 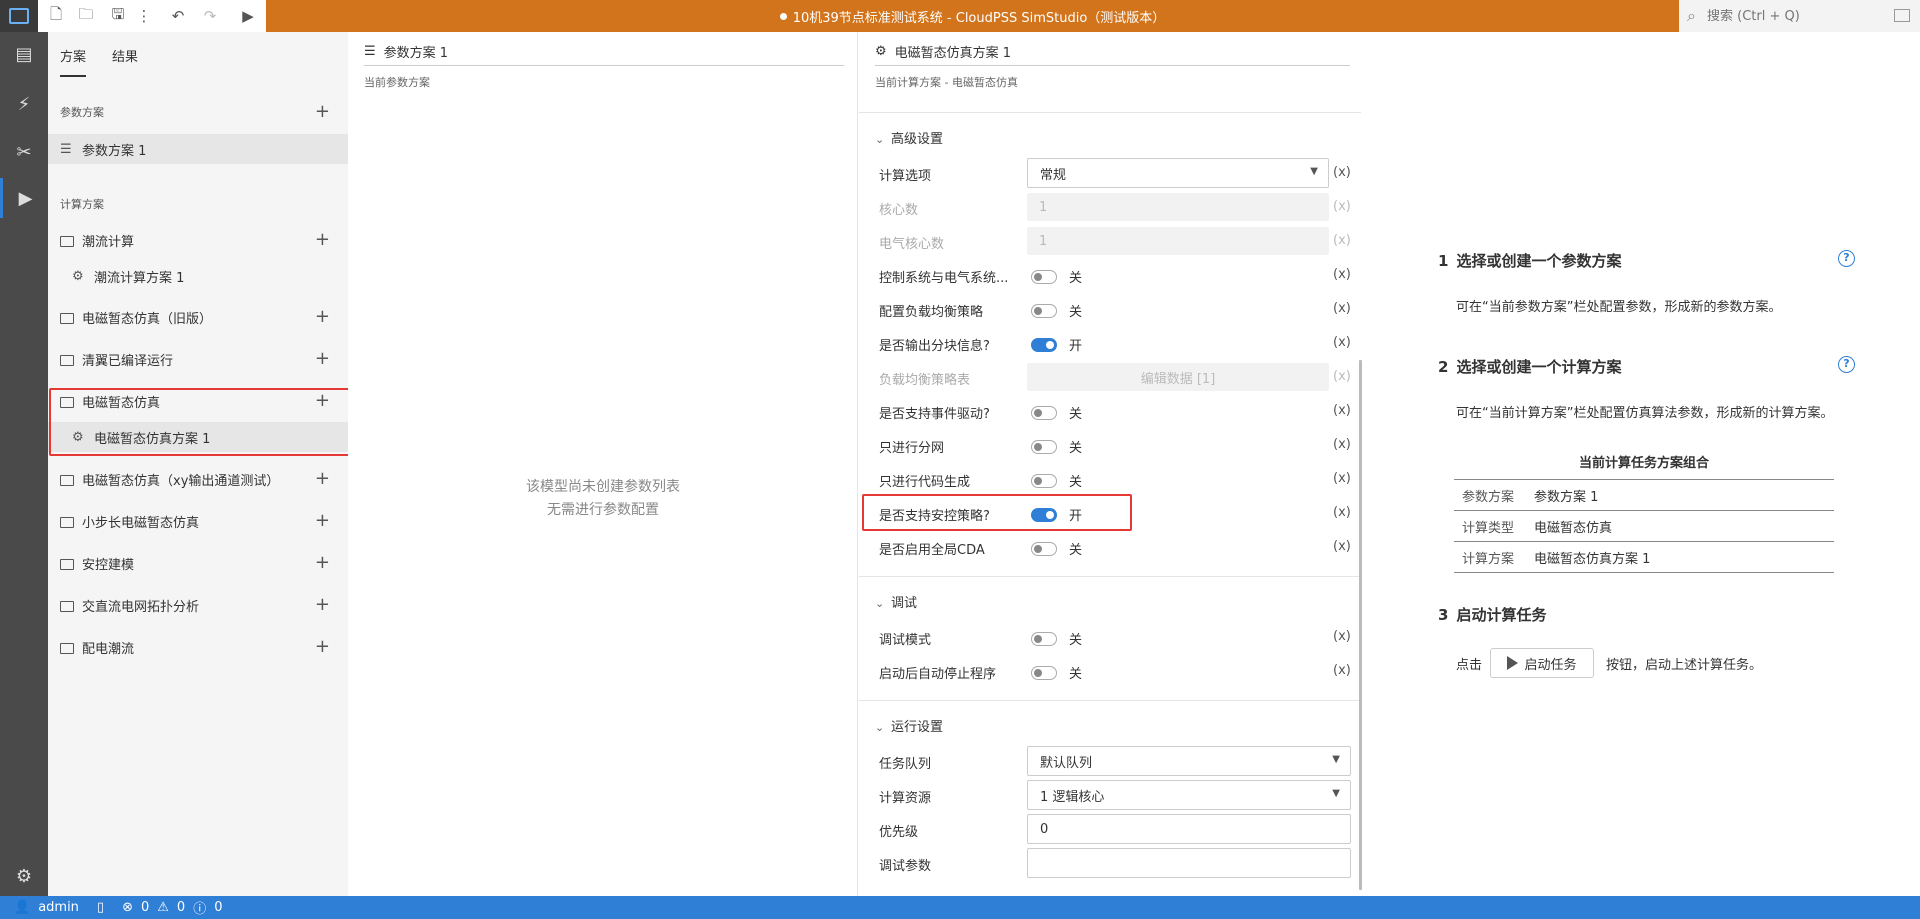 I want to click on run-icon: ▶, so click(x=248, y=16).